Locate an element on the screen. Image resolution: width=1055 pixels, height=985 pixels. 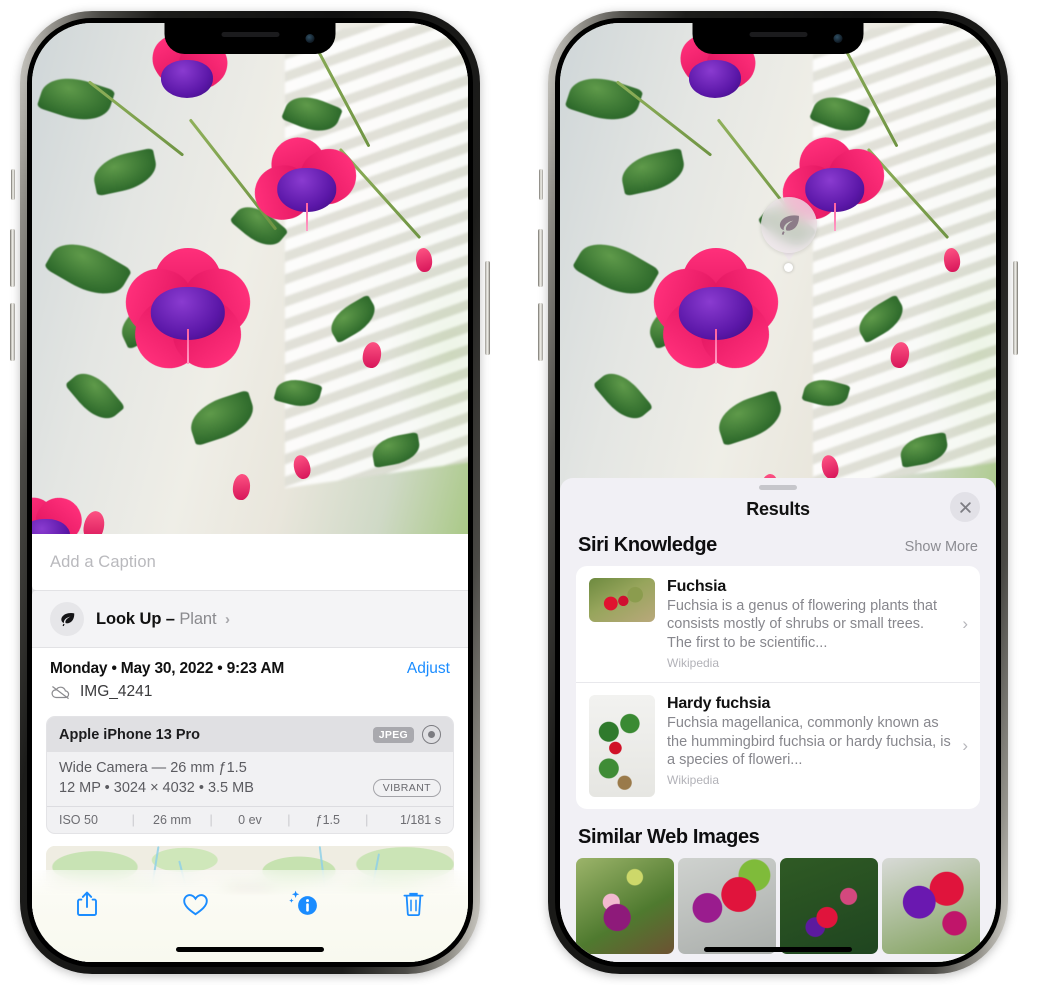
share-icon is located at coordinates (87, 904).